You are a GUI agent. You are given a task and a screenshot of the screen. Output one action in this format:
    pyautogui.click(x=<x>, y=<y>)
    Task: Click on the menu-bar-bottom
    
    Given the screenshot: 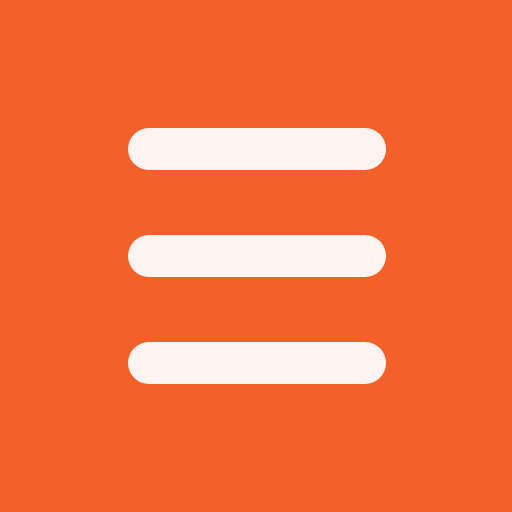 What is the action you would take?
    pyautogui.click(x=257, y=363)
    